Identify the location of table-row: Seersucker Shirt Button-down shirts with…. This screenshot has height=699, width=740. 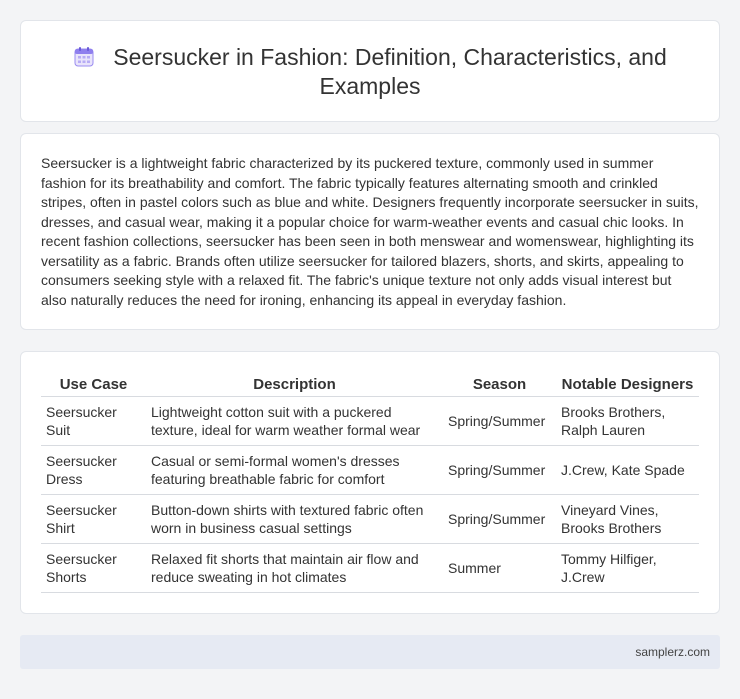
(370, 519).